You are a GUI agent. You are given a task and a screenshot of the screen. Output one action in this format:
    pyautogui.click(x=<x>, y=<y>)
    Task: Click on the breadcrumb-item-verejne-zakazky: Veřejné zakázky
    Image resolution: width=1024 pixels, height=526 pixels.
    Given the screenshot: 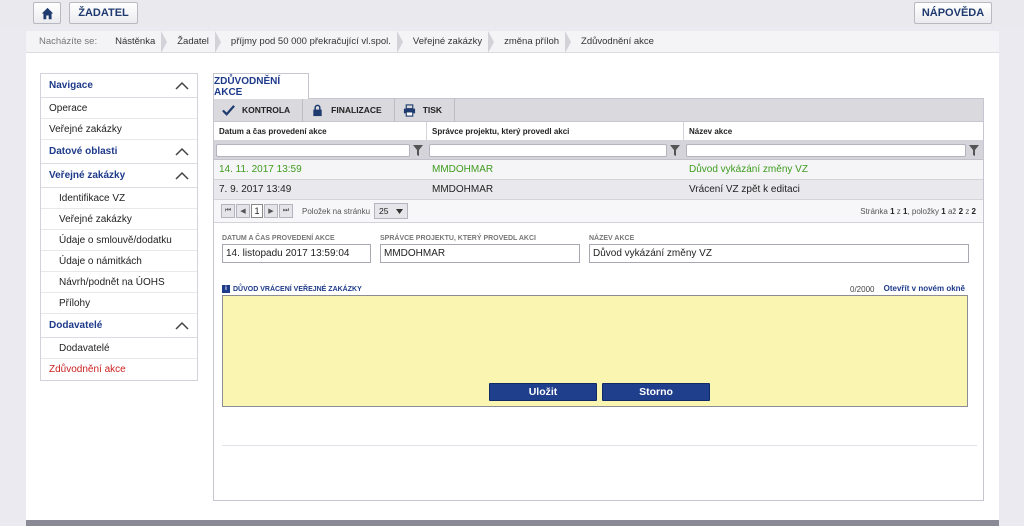 What is the action you would take?
    pyautogui.click(x=449, y=41)
    